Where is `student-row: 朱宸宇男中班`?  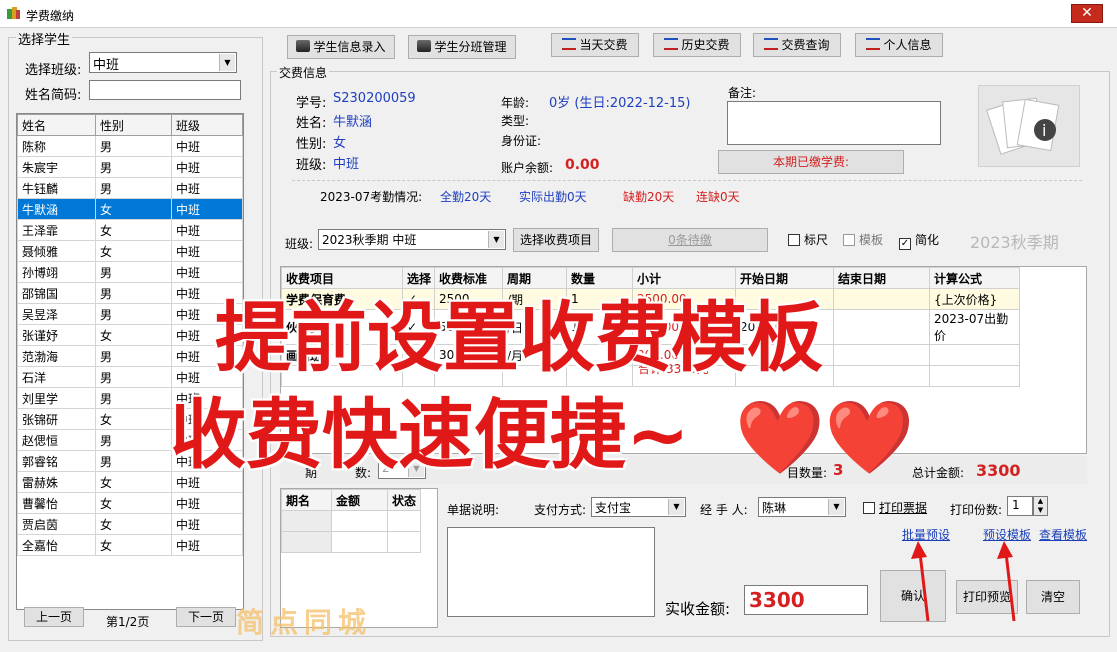 student-row: 朱宸宇男中班 is located at coordinates (130, 167).